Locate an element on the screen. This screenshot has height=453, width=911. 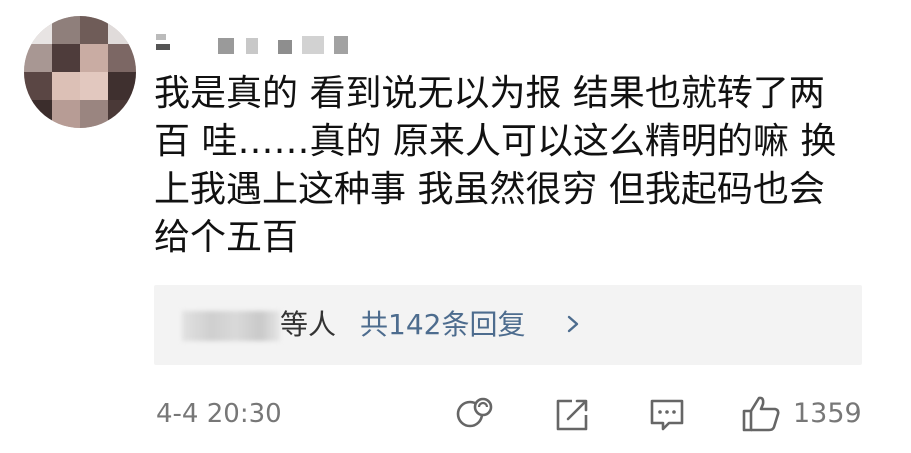
reply-icon is located at coordinates (667, 414).